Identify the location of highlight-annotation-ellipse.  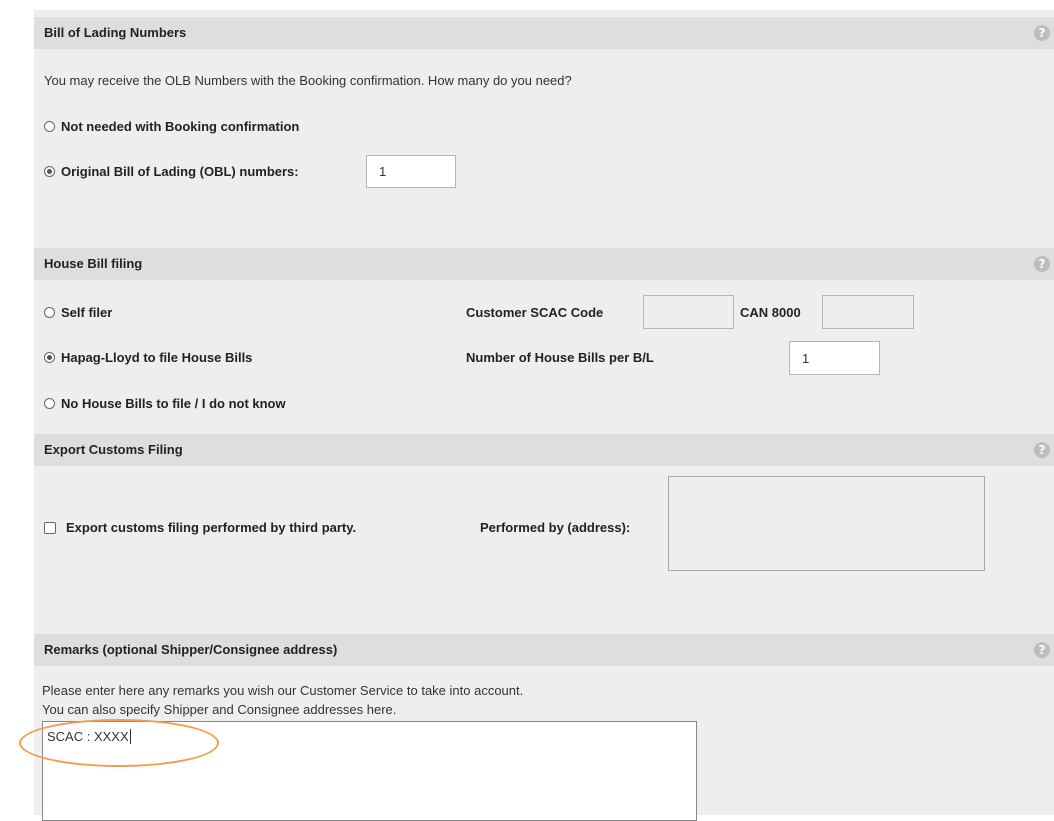
(119, 743).